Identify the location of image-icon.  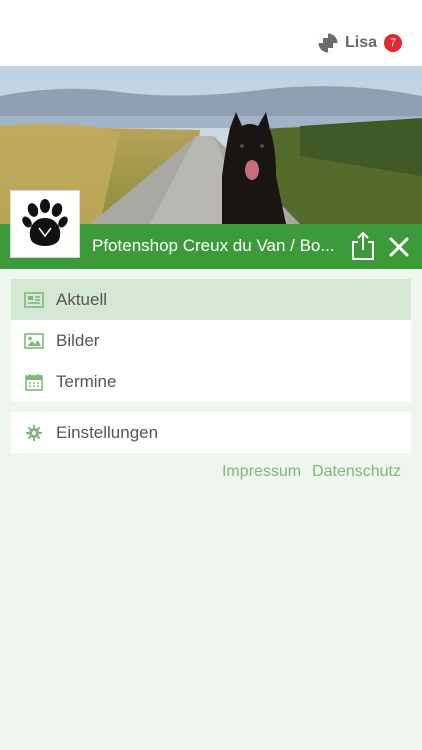
(34, 341).